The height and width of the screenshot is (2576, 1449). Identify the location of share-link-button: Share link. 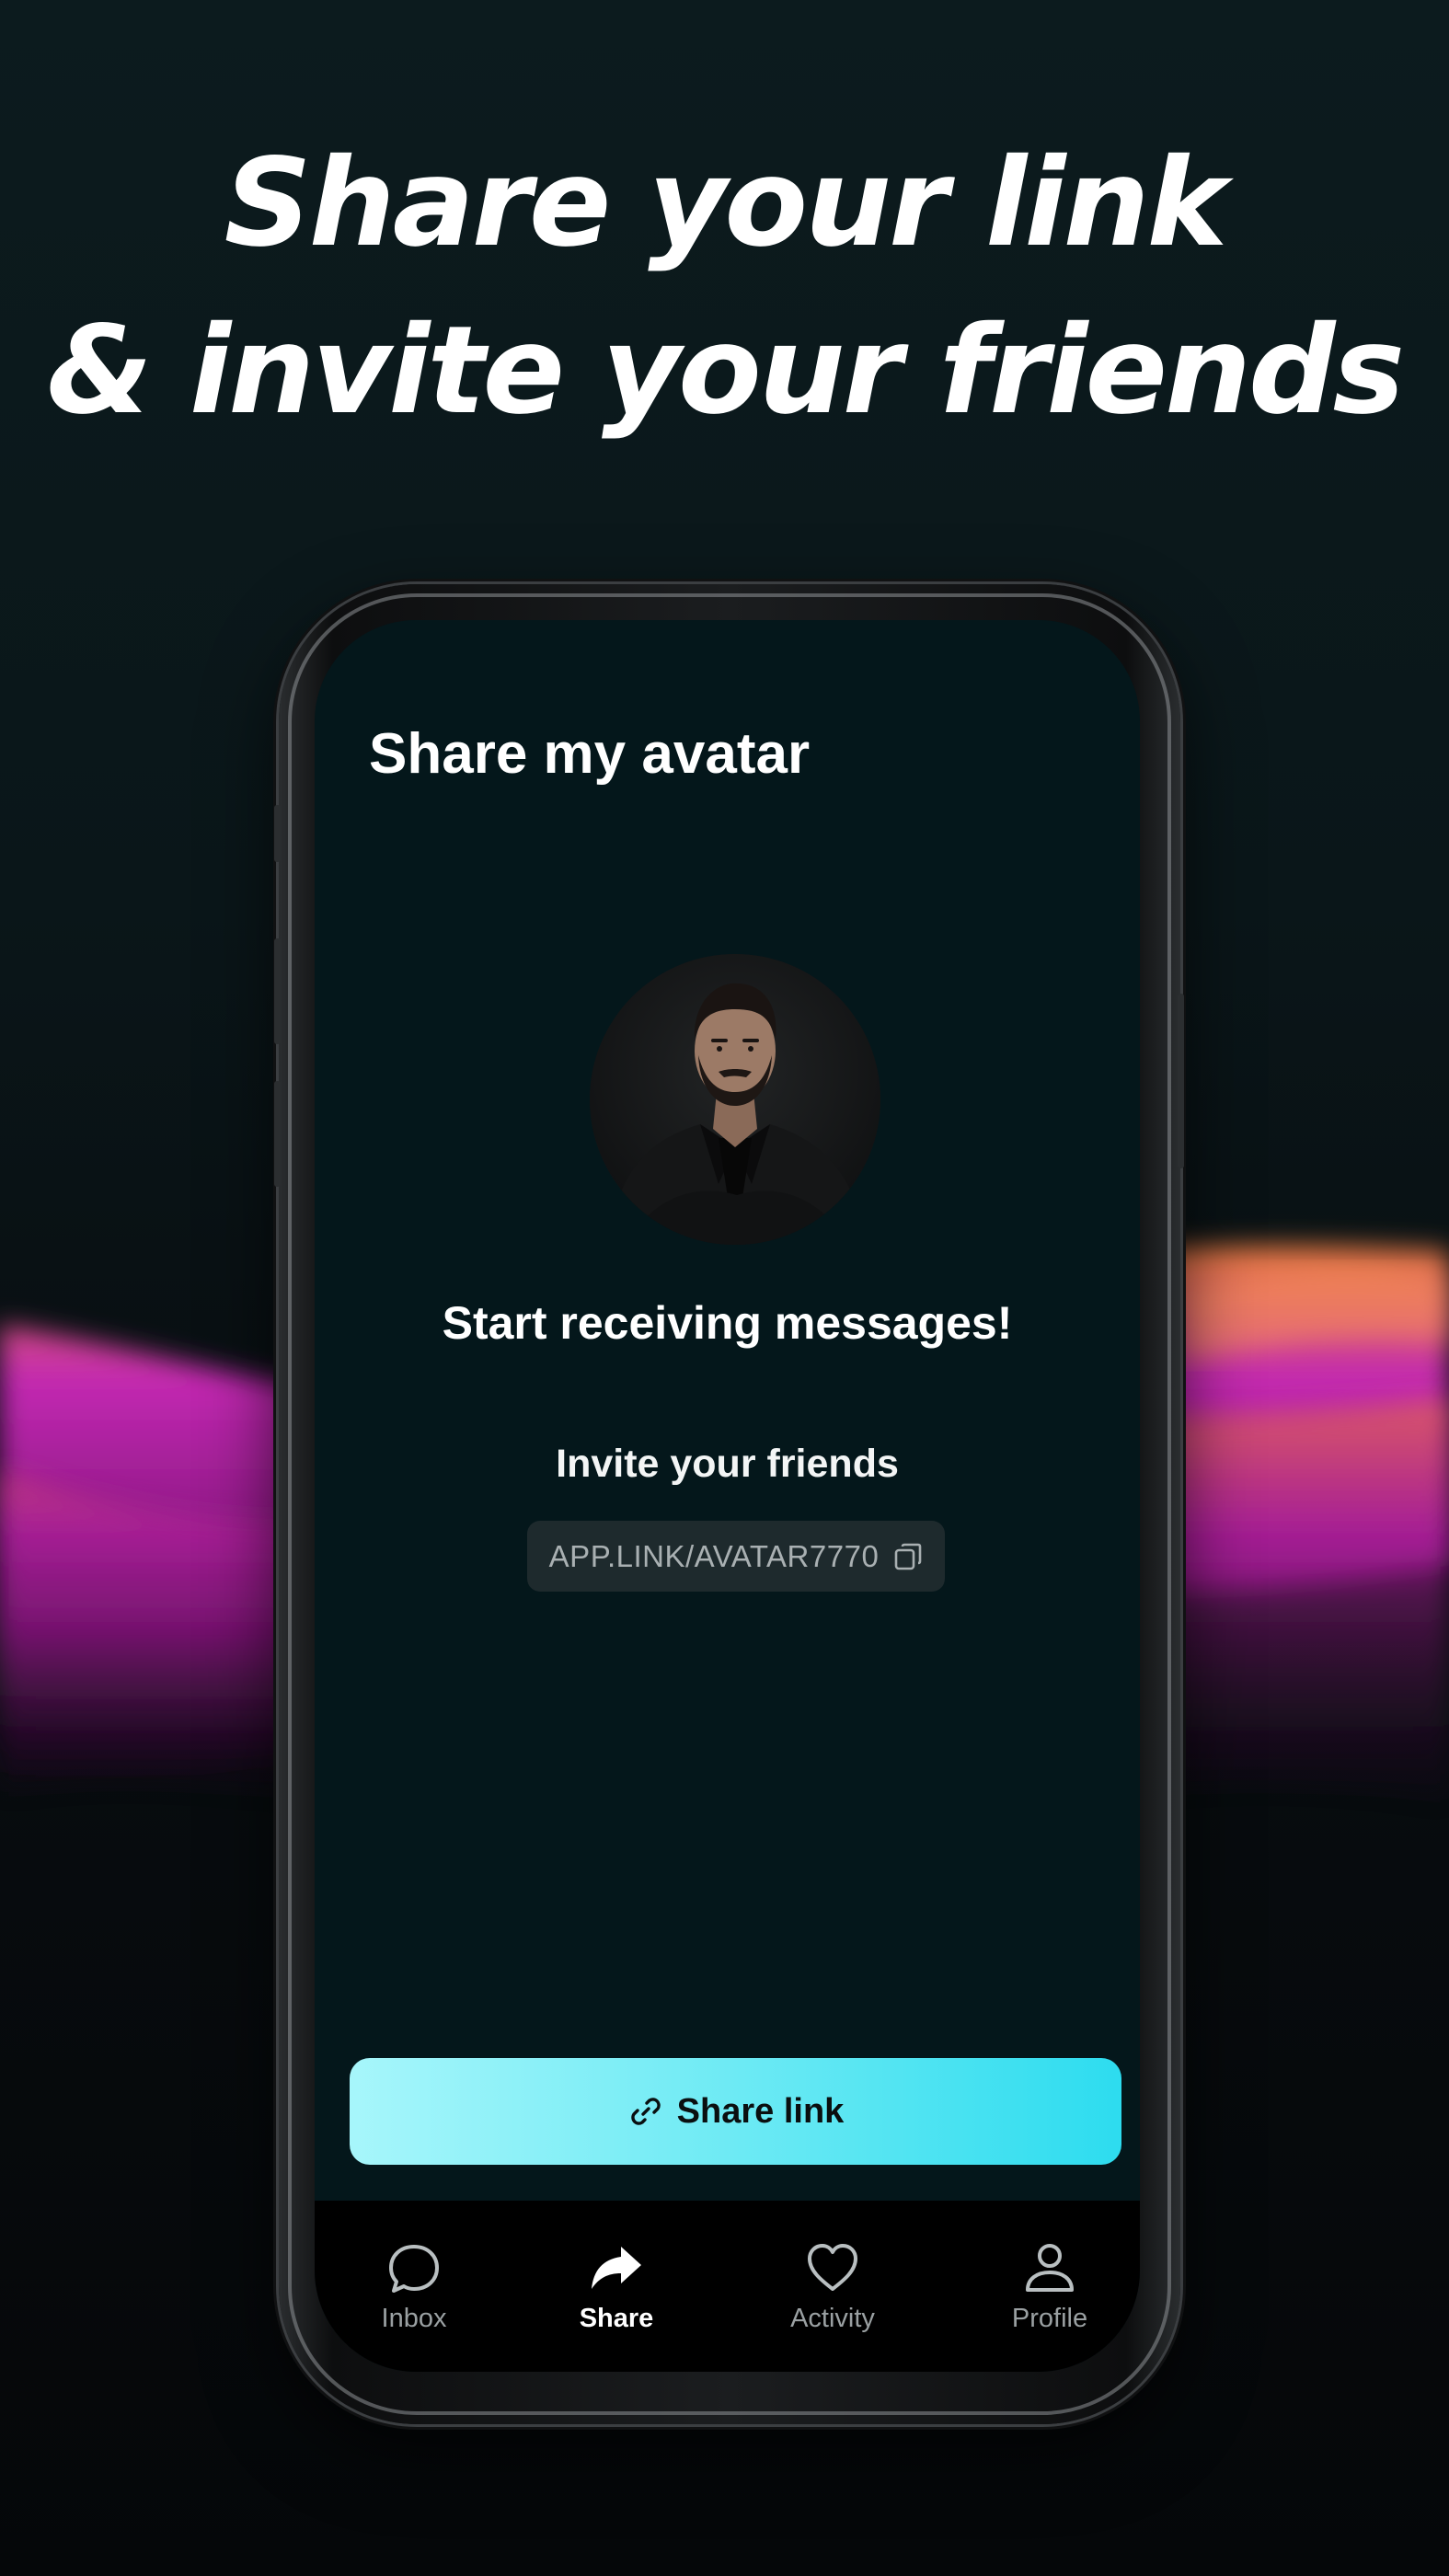
(735, 2111).